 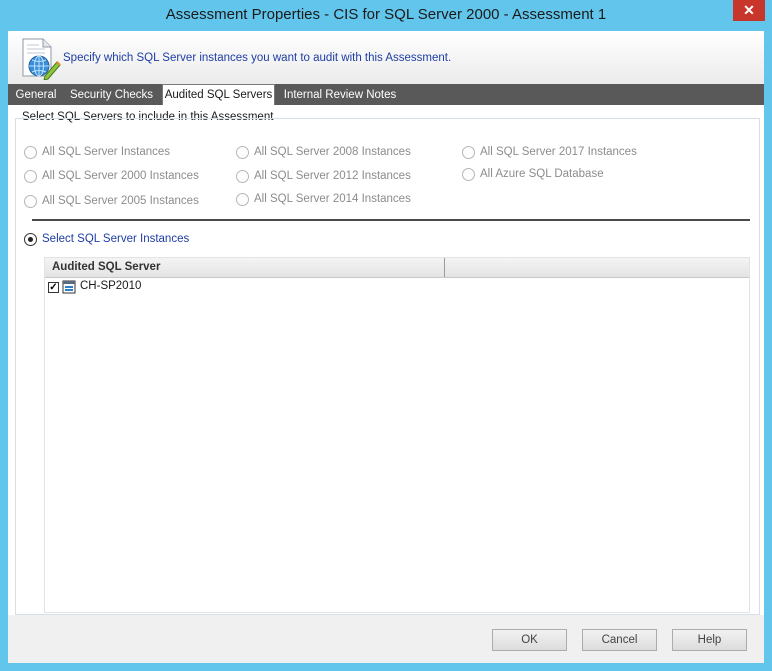 What do you see at coordinates (120, 201) in the screenshot?
I see `radio-all-2005-label: All SQL Server 2005 Instances` at bounding box center [120, 201].